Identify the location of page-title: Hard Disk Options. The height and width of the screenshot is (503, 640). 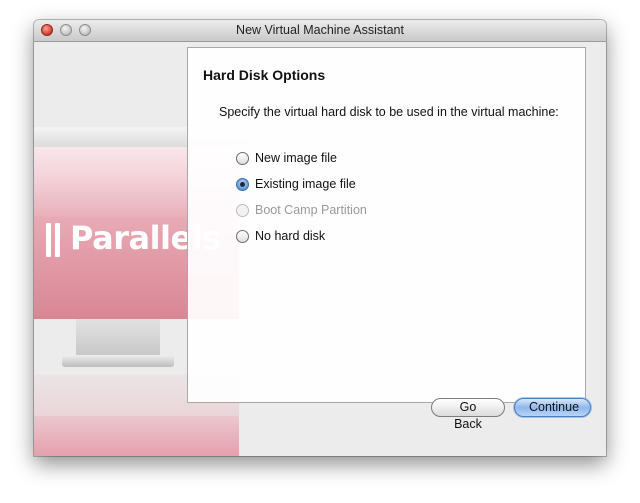
(264, 75).